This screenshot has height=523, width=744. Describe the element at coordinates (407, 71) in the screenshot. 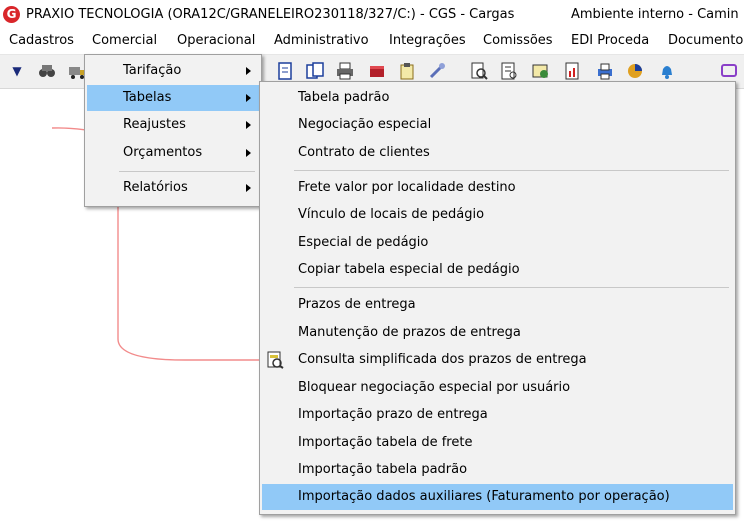

I see `clipboard-icon` at that location.